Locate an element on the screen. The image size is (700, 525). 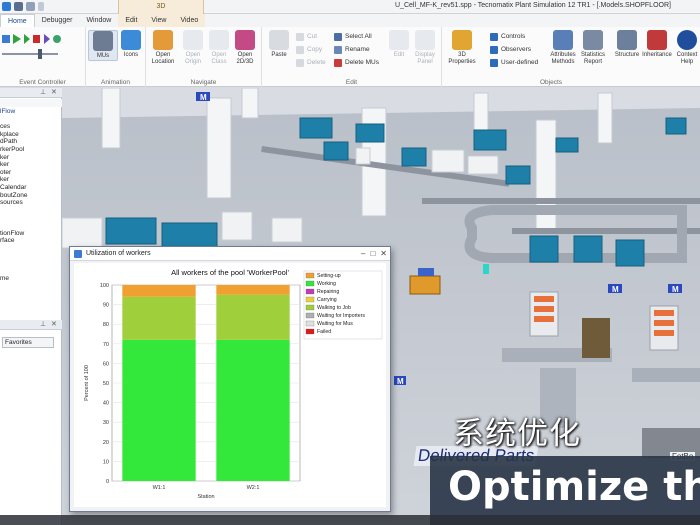
tree-item: sources is located at coordinates (31, 203).